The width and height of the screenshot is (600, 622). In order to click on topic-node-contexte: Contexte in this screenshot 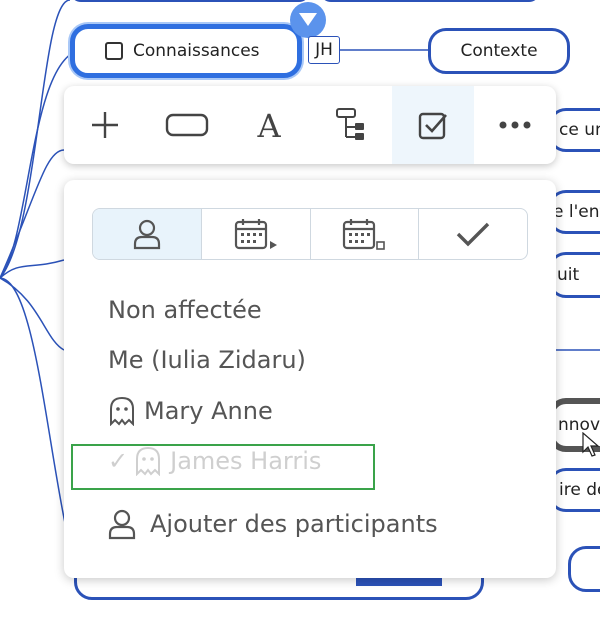, I will do `click(499, 51)`.